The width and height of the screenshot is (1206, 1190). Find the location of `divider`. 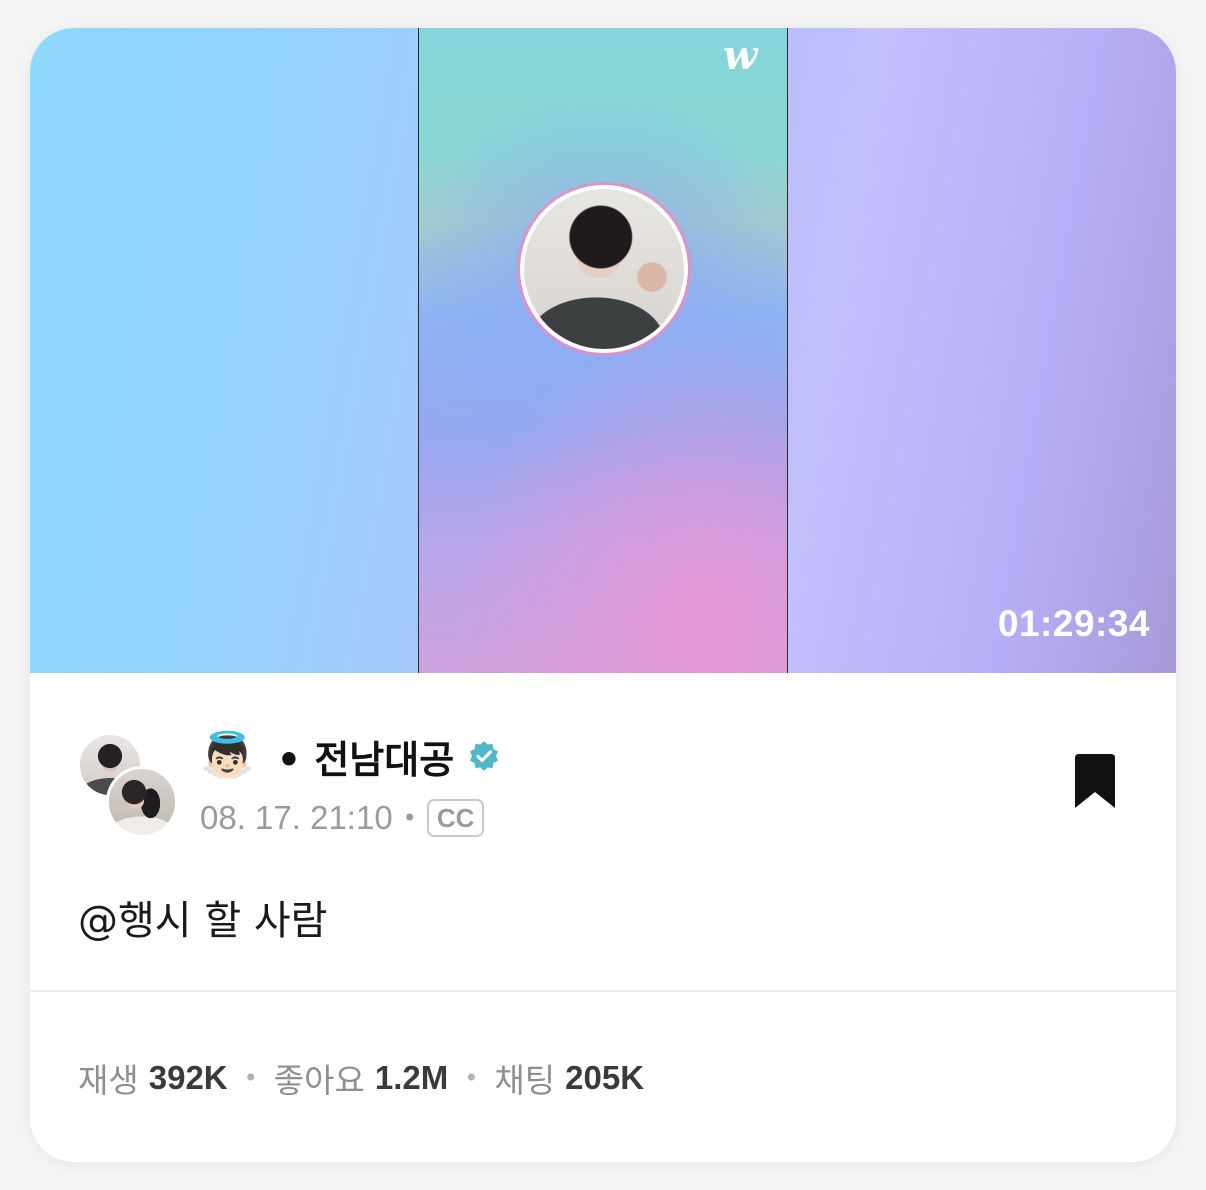

divider is located at coordinates (603, 991).